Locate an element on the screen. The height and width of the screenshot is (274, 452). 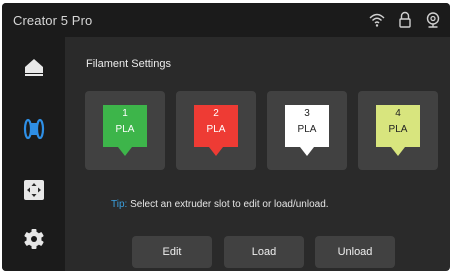
sidebar-item-move is located at coordinates (34, 190).